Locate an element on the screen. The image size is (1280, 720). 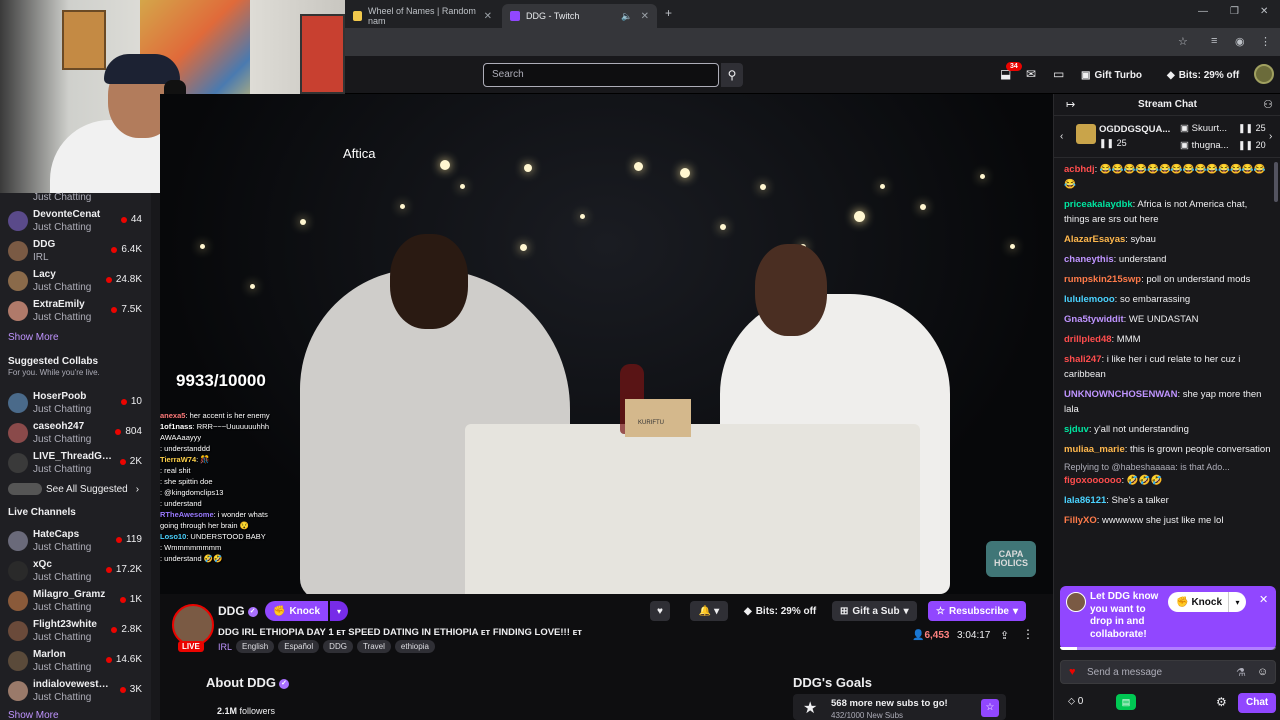
gifter-count: ❚❚ 25 is located at coordinates (1252, 128).